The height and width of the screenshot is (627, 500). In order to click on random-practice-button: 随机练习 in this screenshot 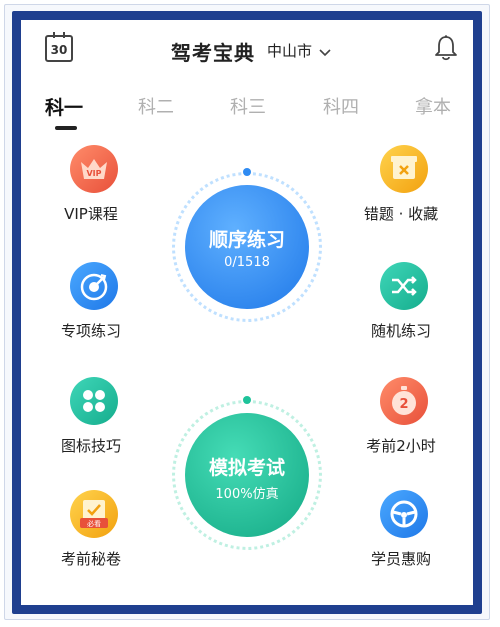, I will do `click(401, 307)`.